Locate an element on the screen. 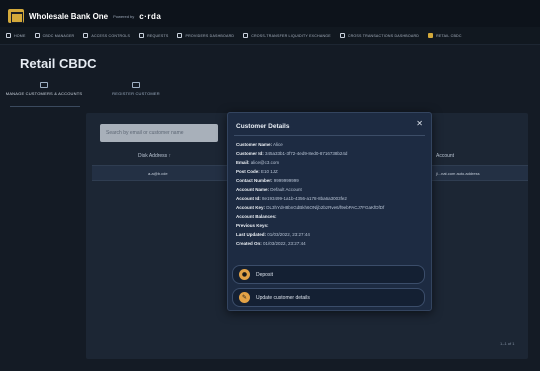 The height and width of the screenshot is (371, 540). close-icon: ✕ is located at coordinates (419, 123).